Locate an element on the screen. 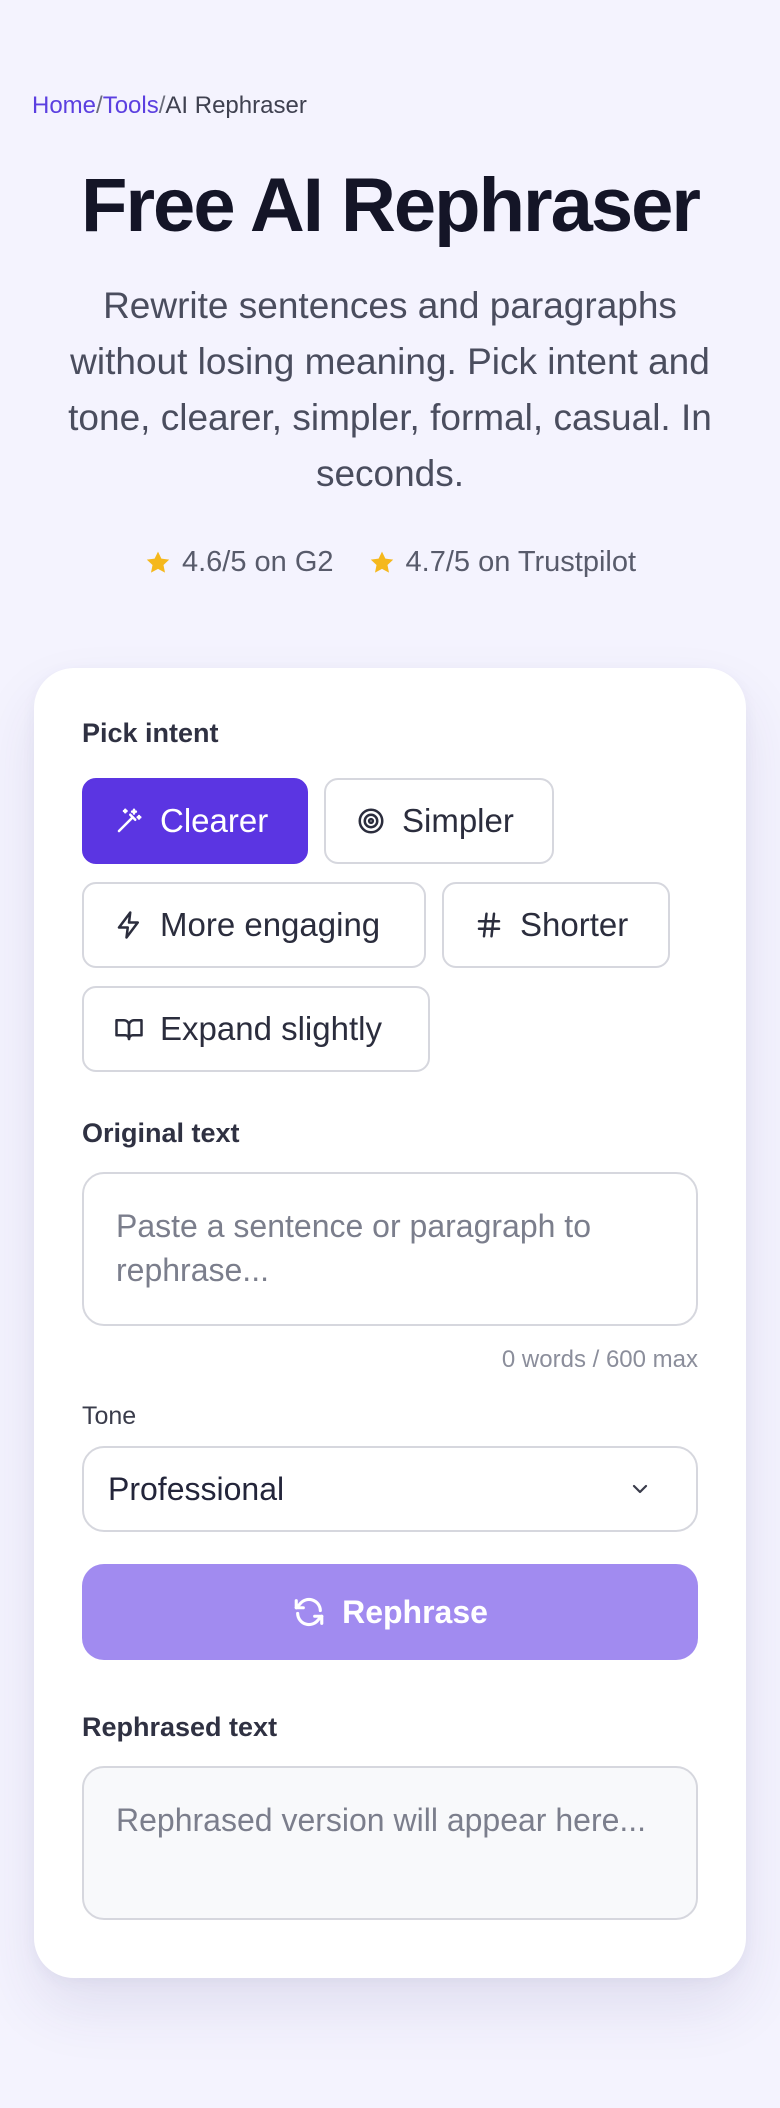 Image resolution: width=780 pixels, height=2108 pixels. rating-trustpilot: 4.7/5 on Trustpilot is located at coordinates (502, 562).